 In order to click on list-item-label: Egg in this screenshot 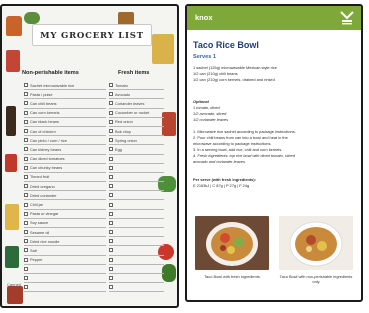, I will do `click(118, 149)`.